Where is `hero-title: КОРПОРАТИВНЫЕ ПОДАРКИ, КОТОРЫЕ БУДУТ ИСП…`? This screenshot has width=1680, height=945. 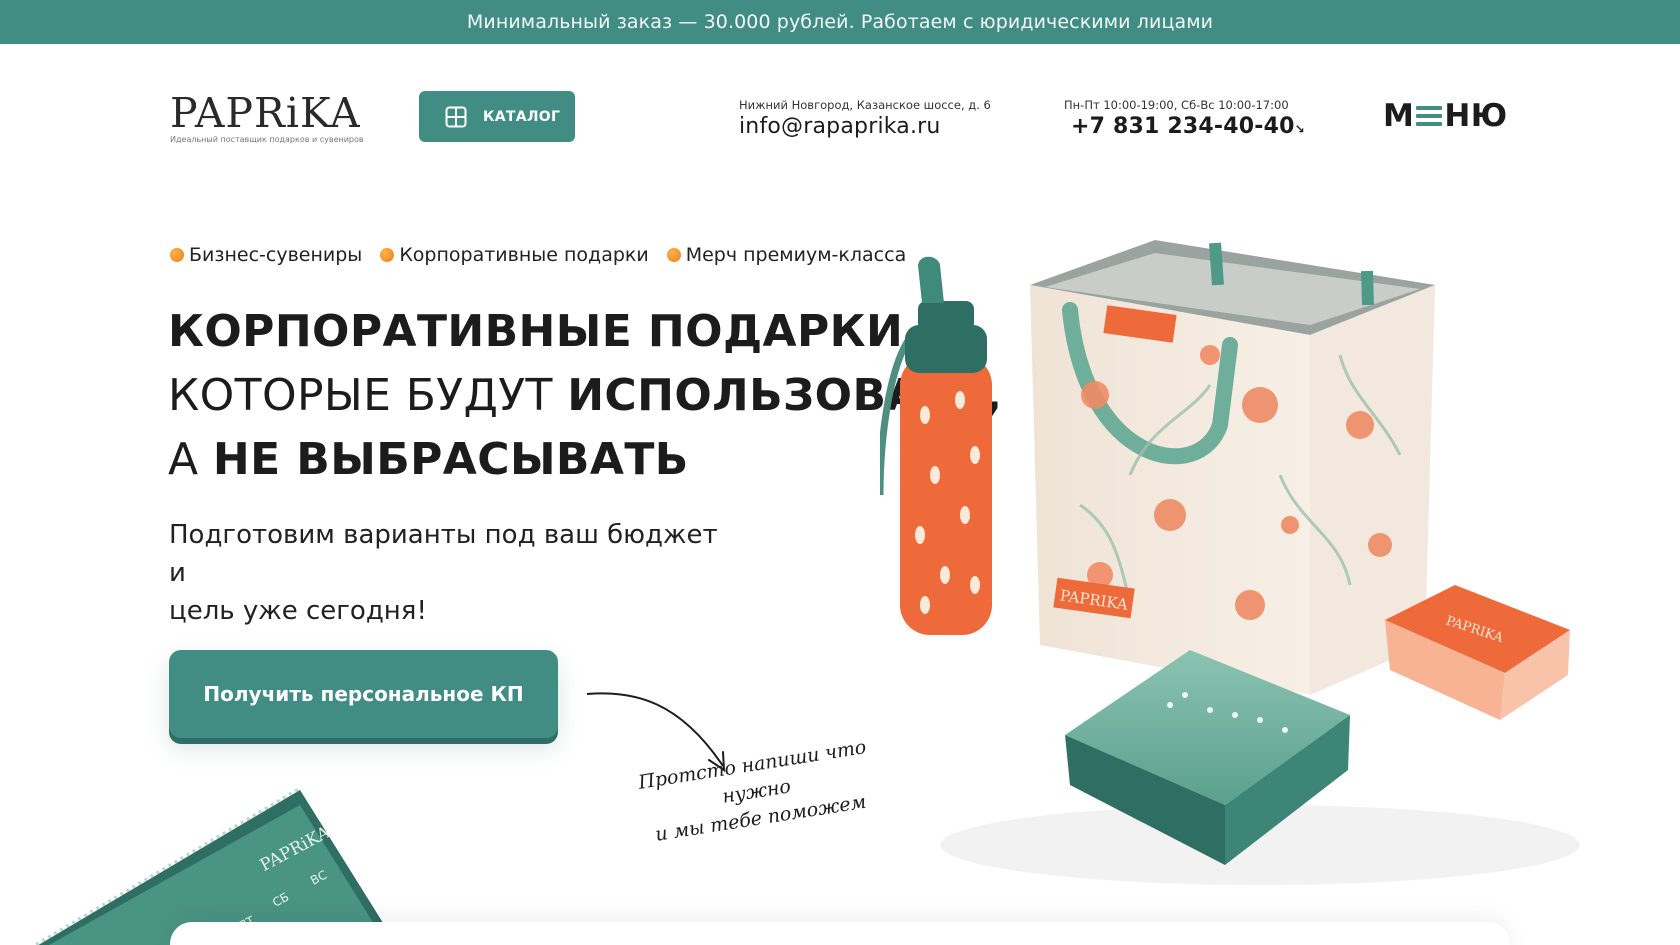 hero-title: КОРПОРАТИВНЫЕ ПОДАРКИ, КОТОРЫЕ БУДУТ ИСП… is located at coordinates (585, 396).